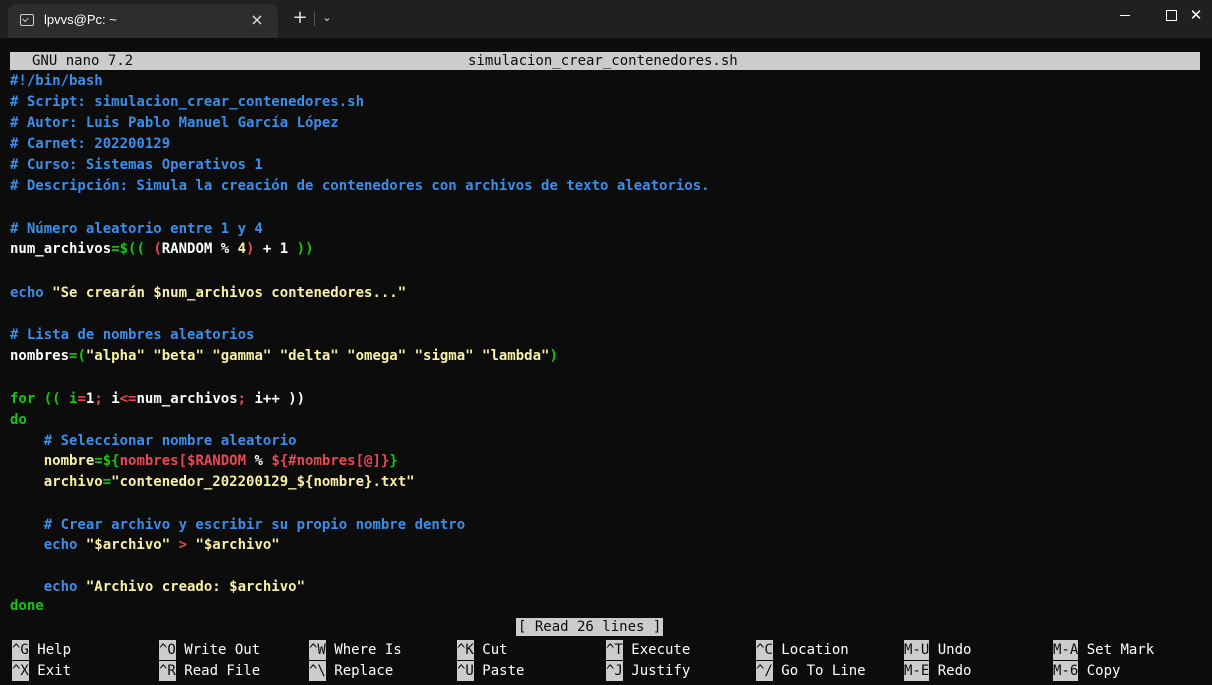  I want to click on shortcut-copy: M-6 Copy, so click(1086, 671).